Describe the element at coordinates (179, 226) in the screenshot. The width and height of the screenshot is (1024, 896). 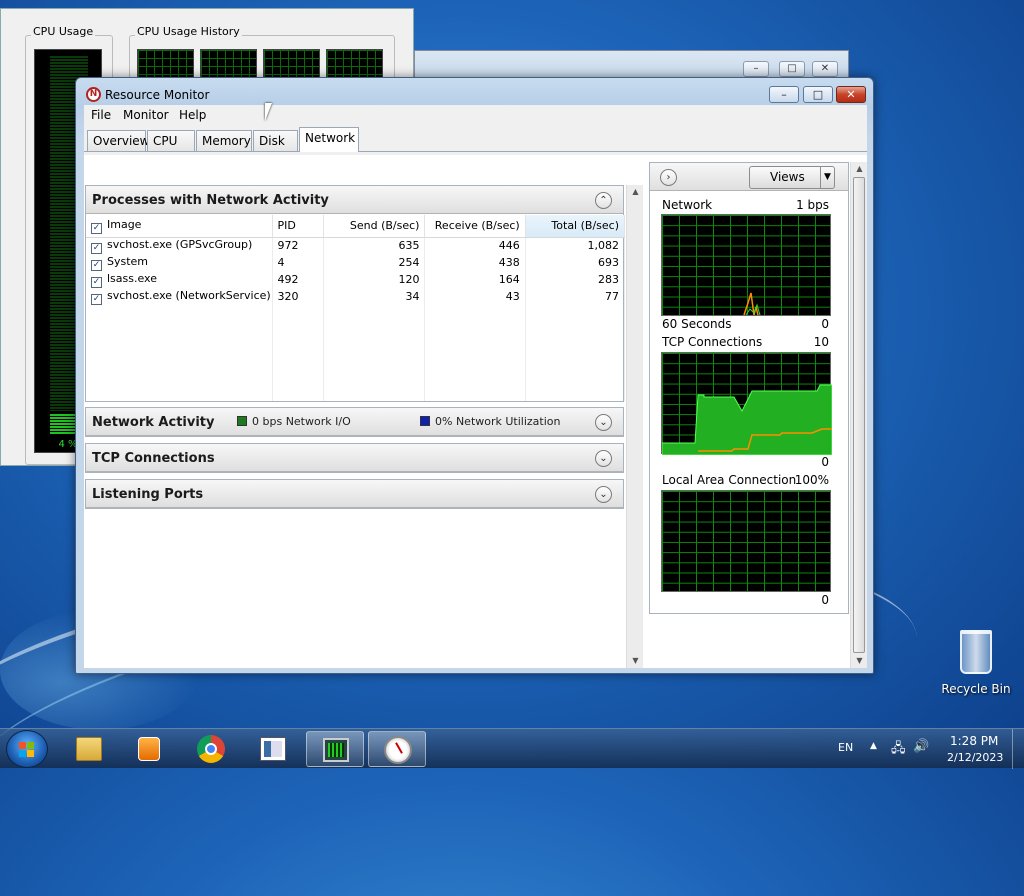
I see `column-header-image: ✓ Image` at that location.